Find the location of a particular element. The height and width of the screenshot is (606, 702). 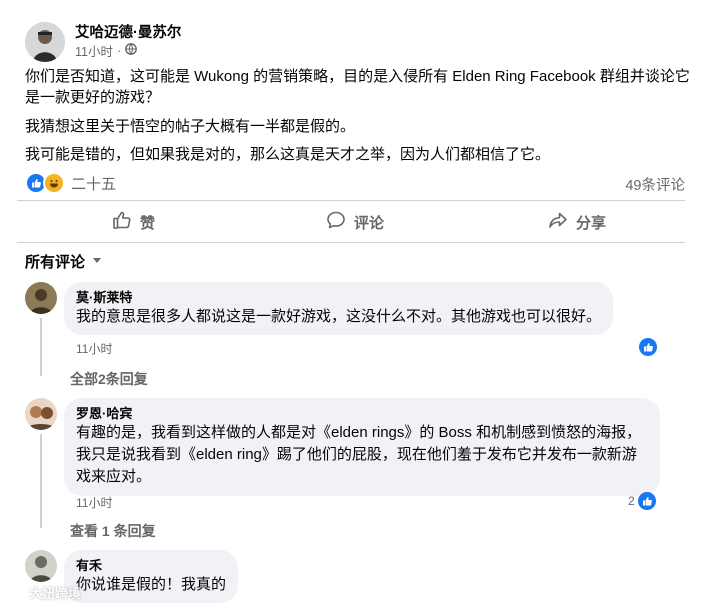

speech-bubble-icon is located at coordinates (336, 222).